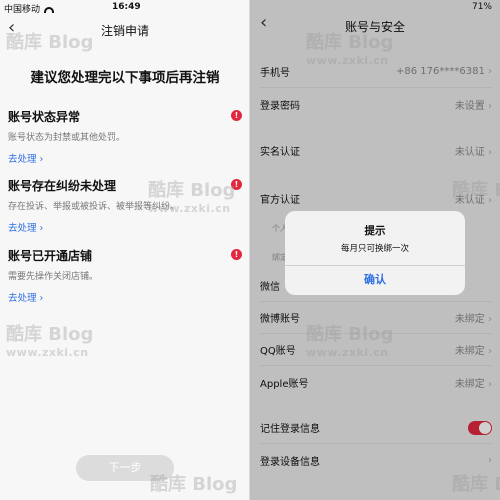 This screenshot has height=500, width=500. What do you see at coordinates (374, 249) in the screenshot?
I see `dialog-message: 每月只可换绑一次` at bounding box center [374, 249].